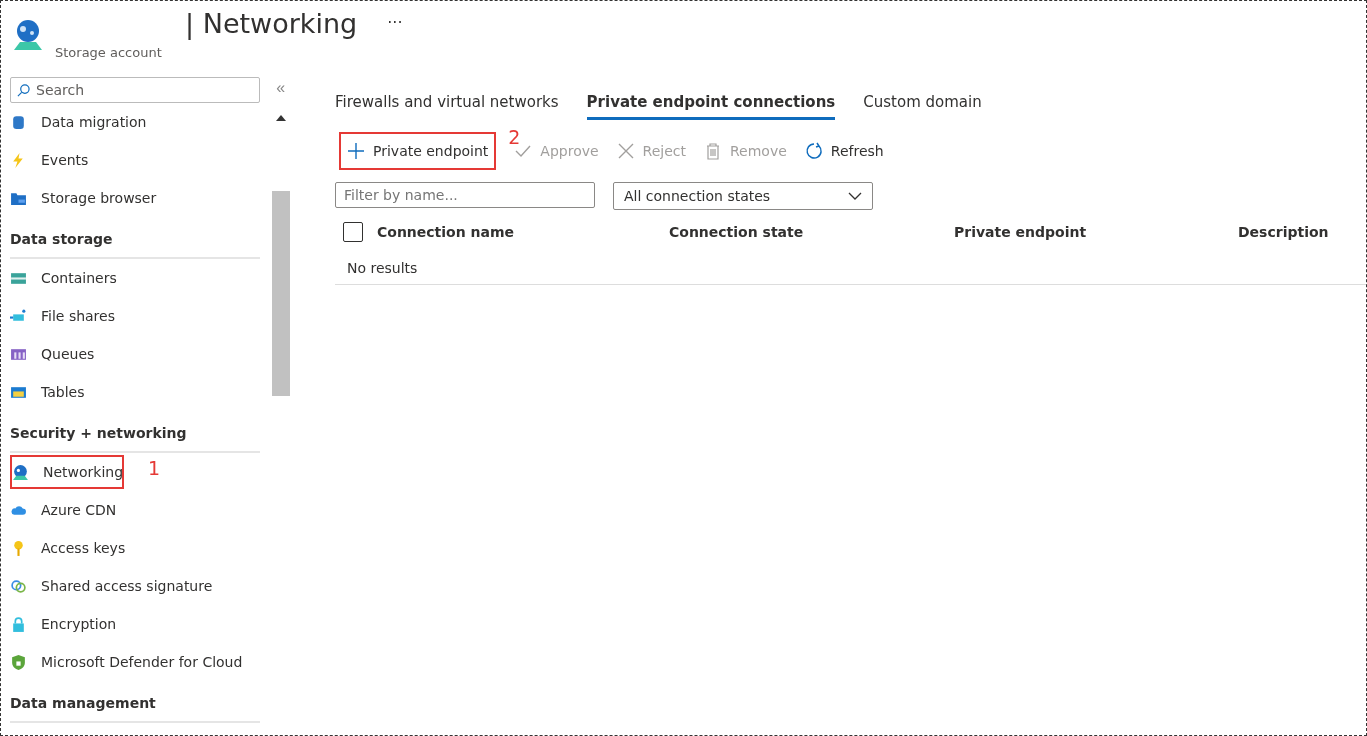 This screenshot has height=736, width=1367. Describe the element at coordinates (514, 137) in the screenshot. I see `callout-number: 2` at that location.